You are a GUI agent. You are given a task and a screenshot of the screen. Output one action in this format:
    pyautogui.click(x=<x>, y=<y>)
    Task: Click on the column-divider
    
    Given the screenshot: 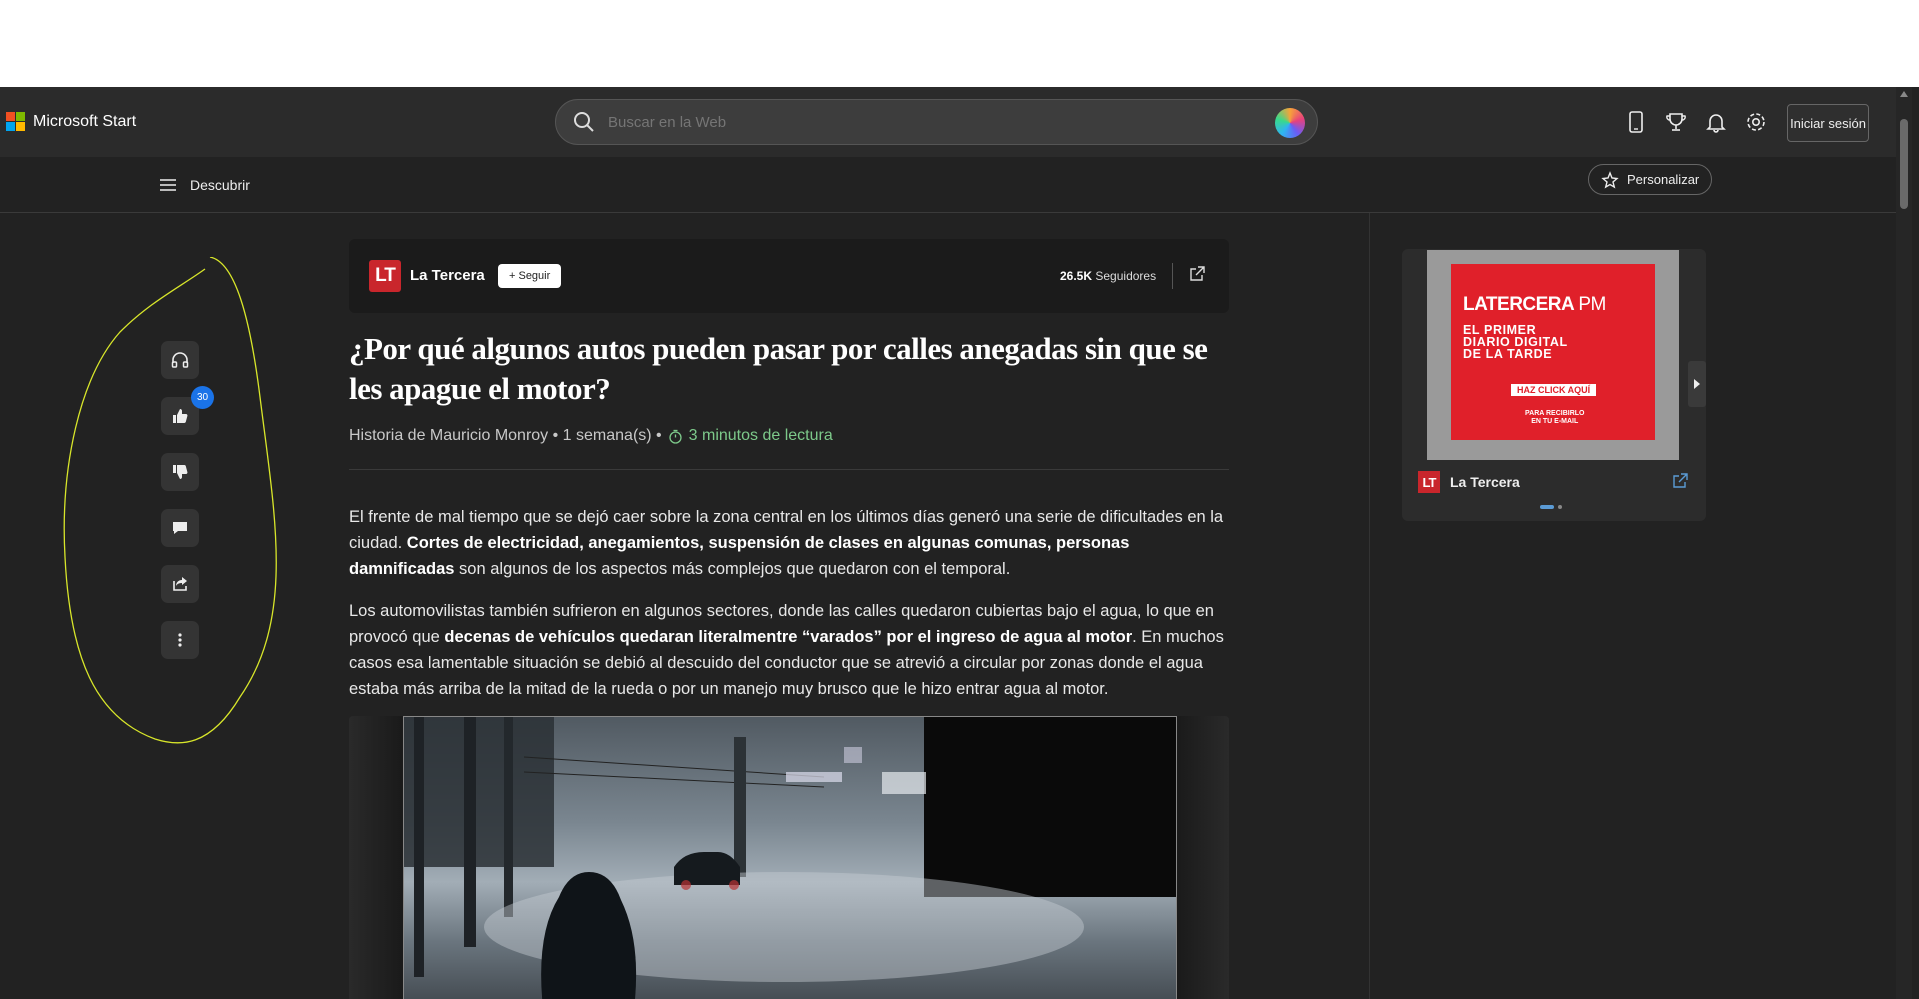 What is the action you would take?
    pyautogui.click(x=1369, y=606)
    